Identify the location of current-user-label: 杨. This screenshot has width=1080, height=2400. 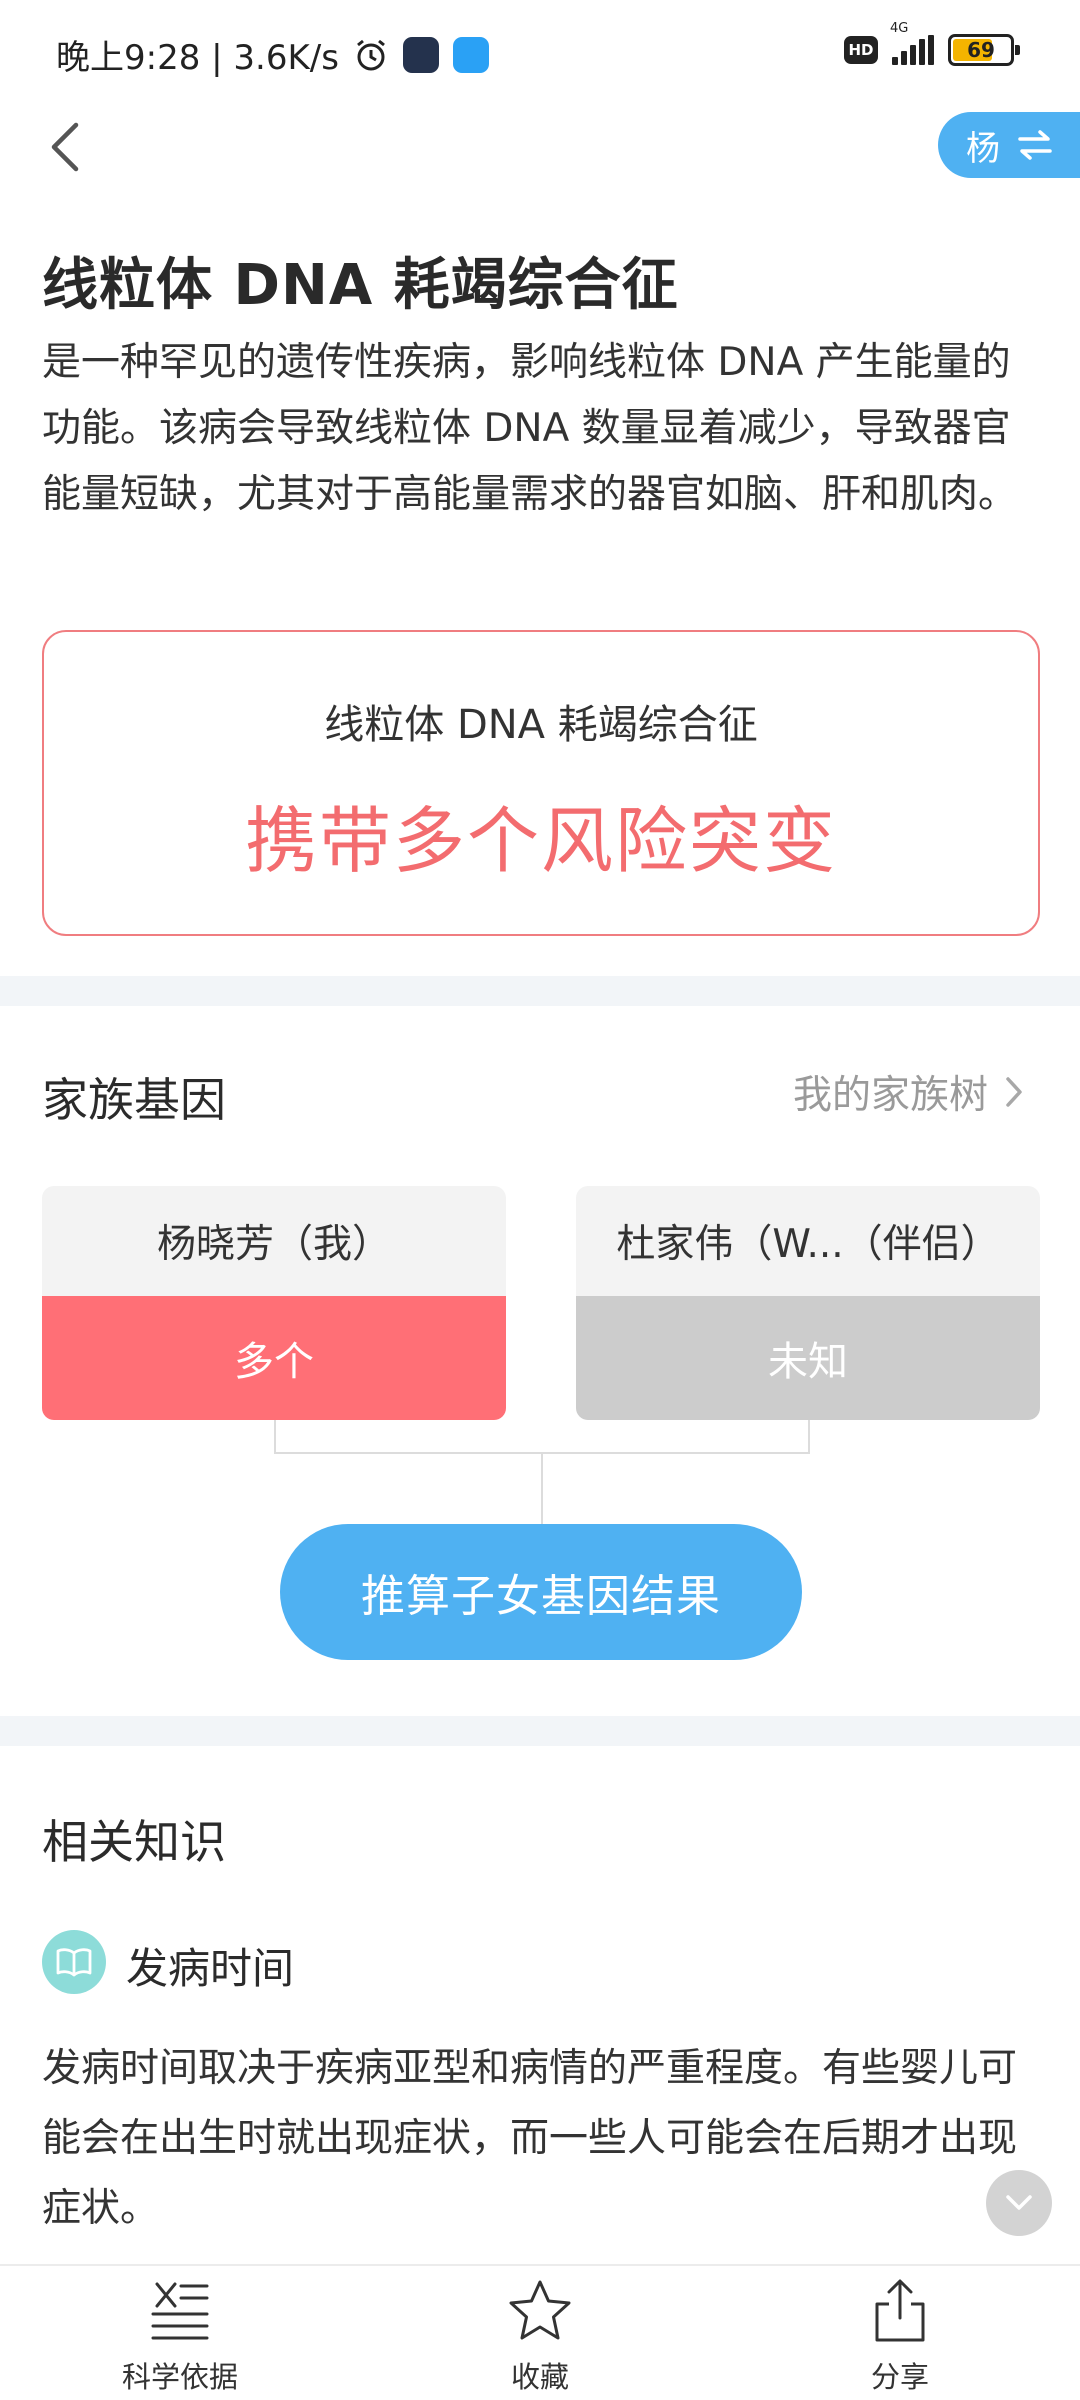
(983, 148).